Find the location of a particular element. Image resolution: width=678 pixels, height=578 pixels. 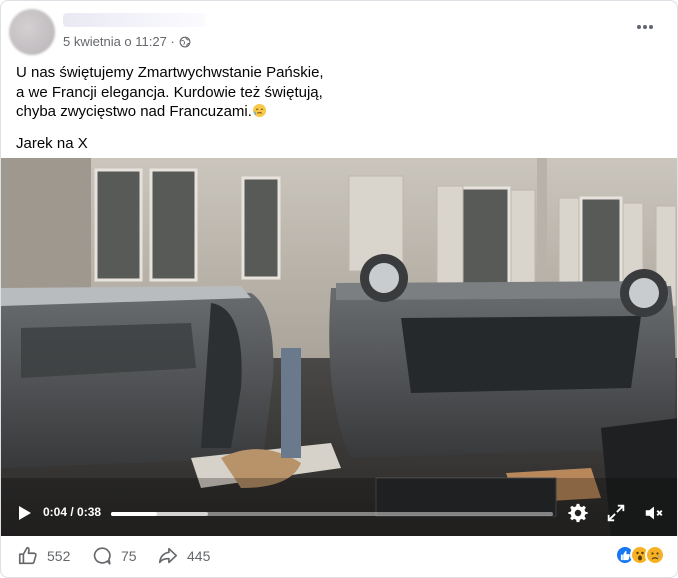

video-controls: 0:04 / 0:38 is located at coordinates (339, 514).